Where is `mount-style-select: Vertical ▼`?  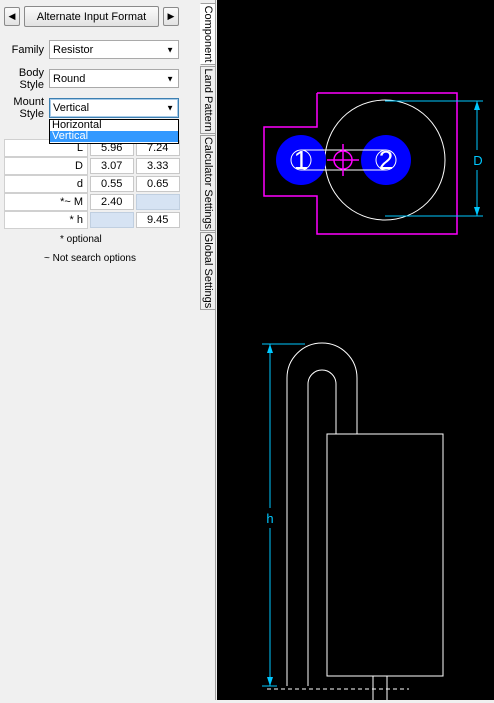 mount-style-select: Vertical ▼ is located at coordinates (114, 108).